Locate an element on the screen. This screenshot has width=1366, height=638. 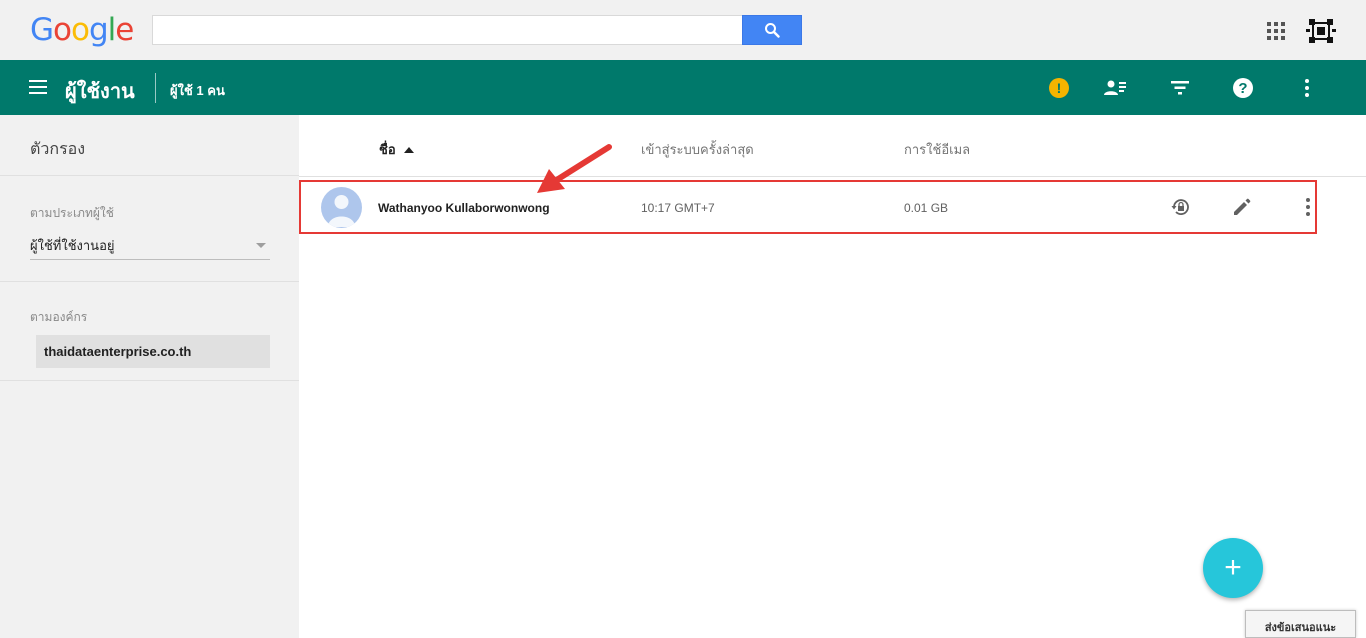
logo-letter: g is located at coordinates (98, 30).